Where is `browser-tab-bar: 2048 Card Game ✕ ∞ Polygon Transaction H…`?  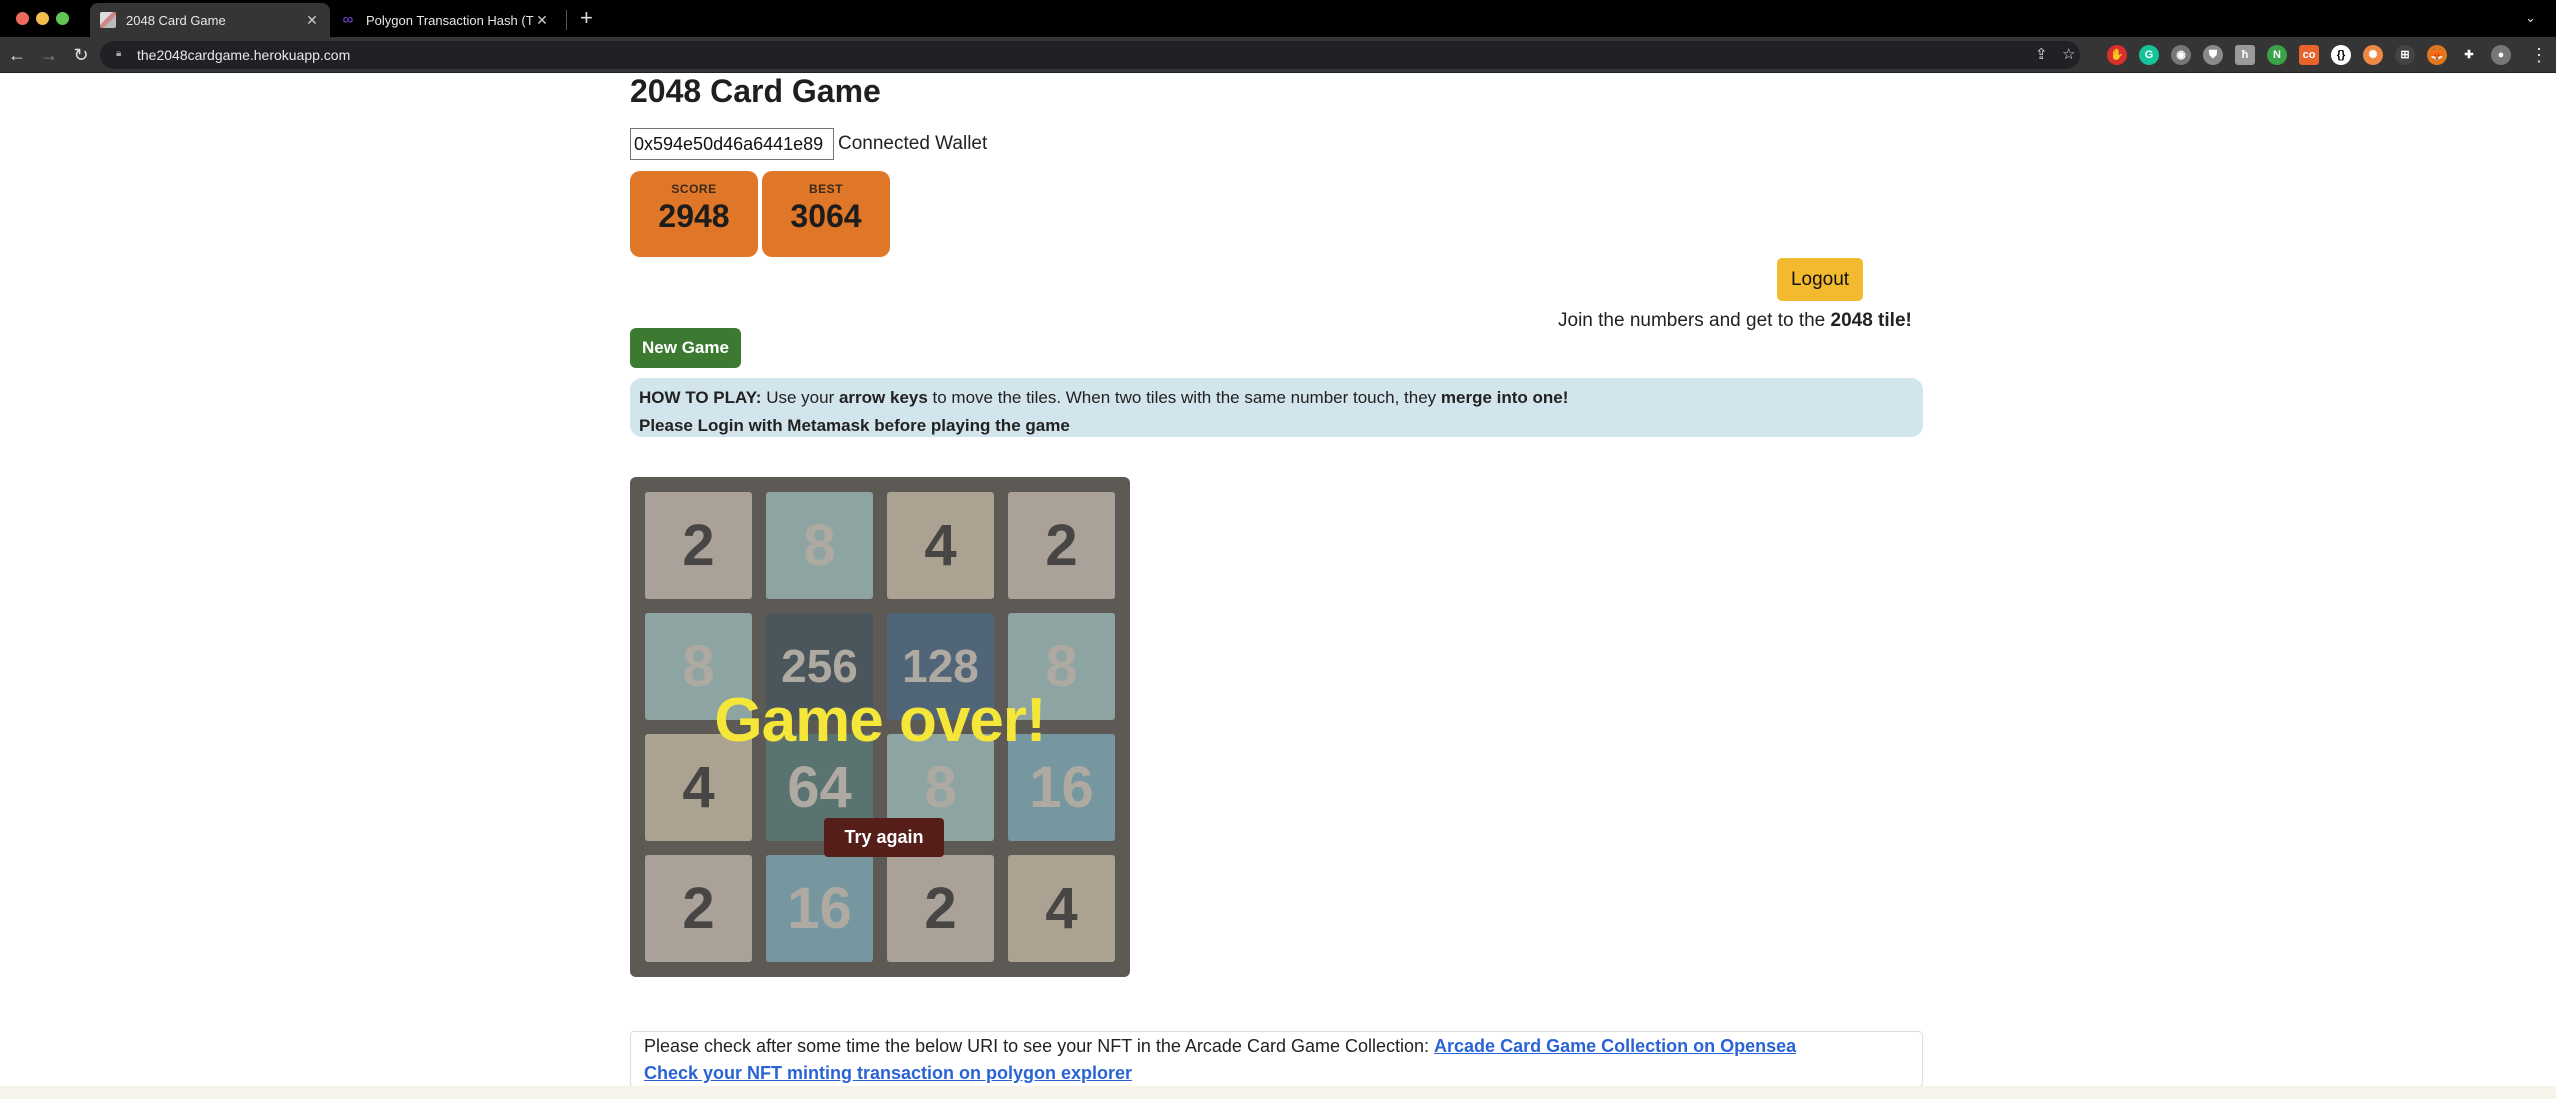
browser-tab-bar: 2048 Card Game ✕ ∞ Polygon Transaction H… is located at coordinates (1278, 18).